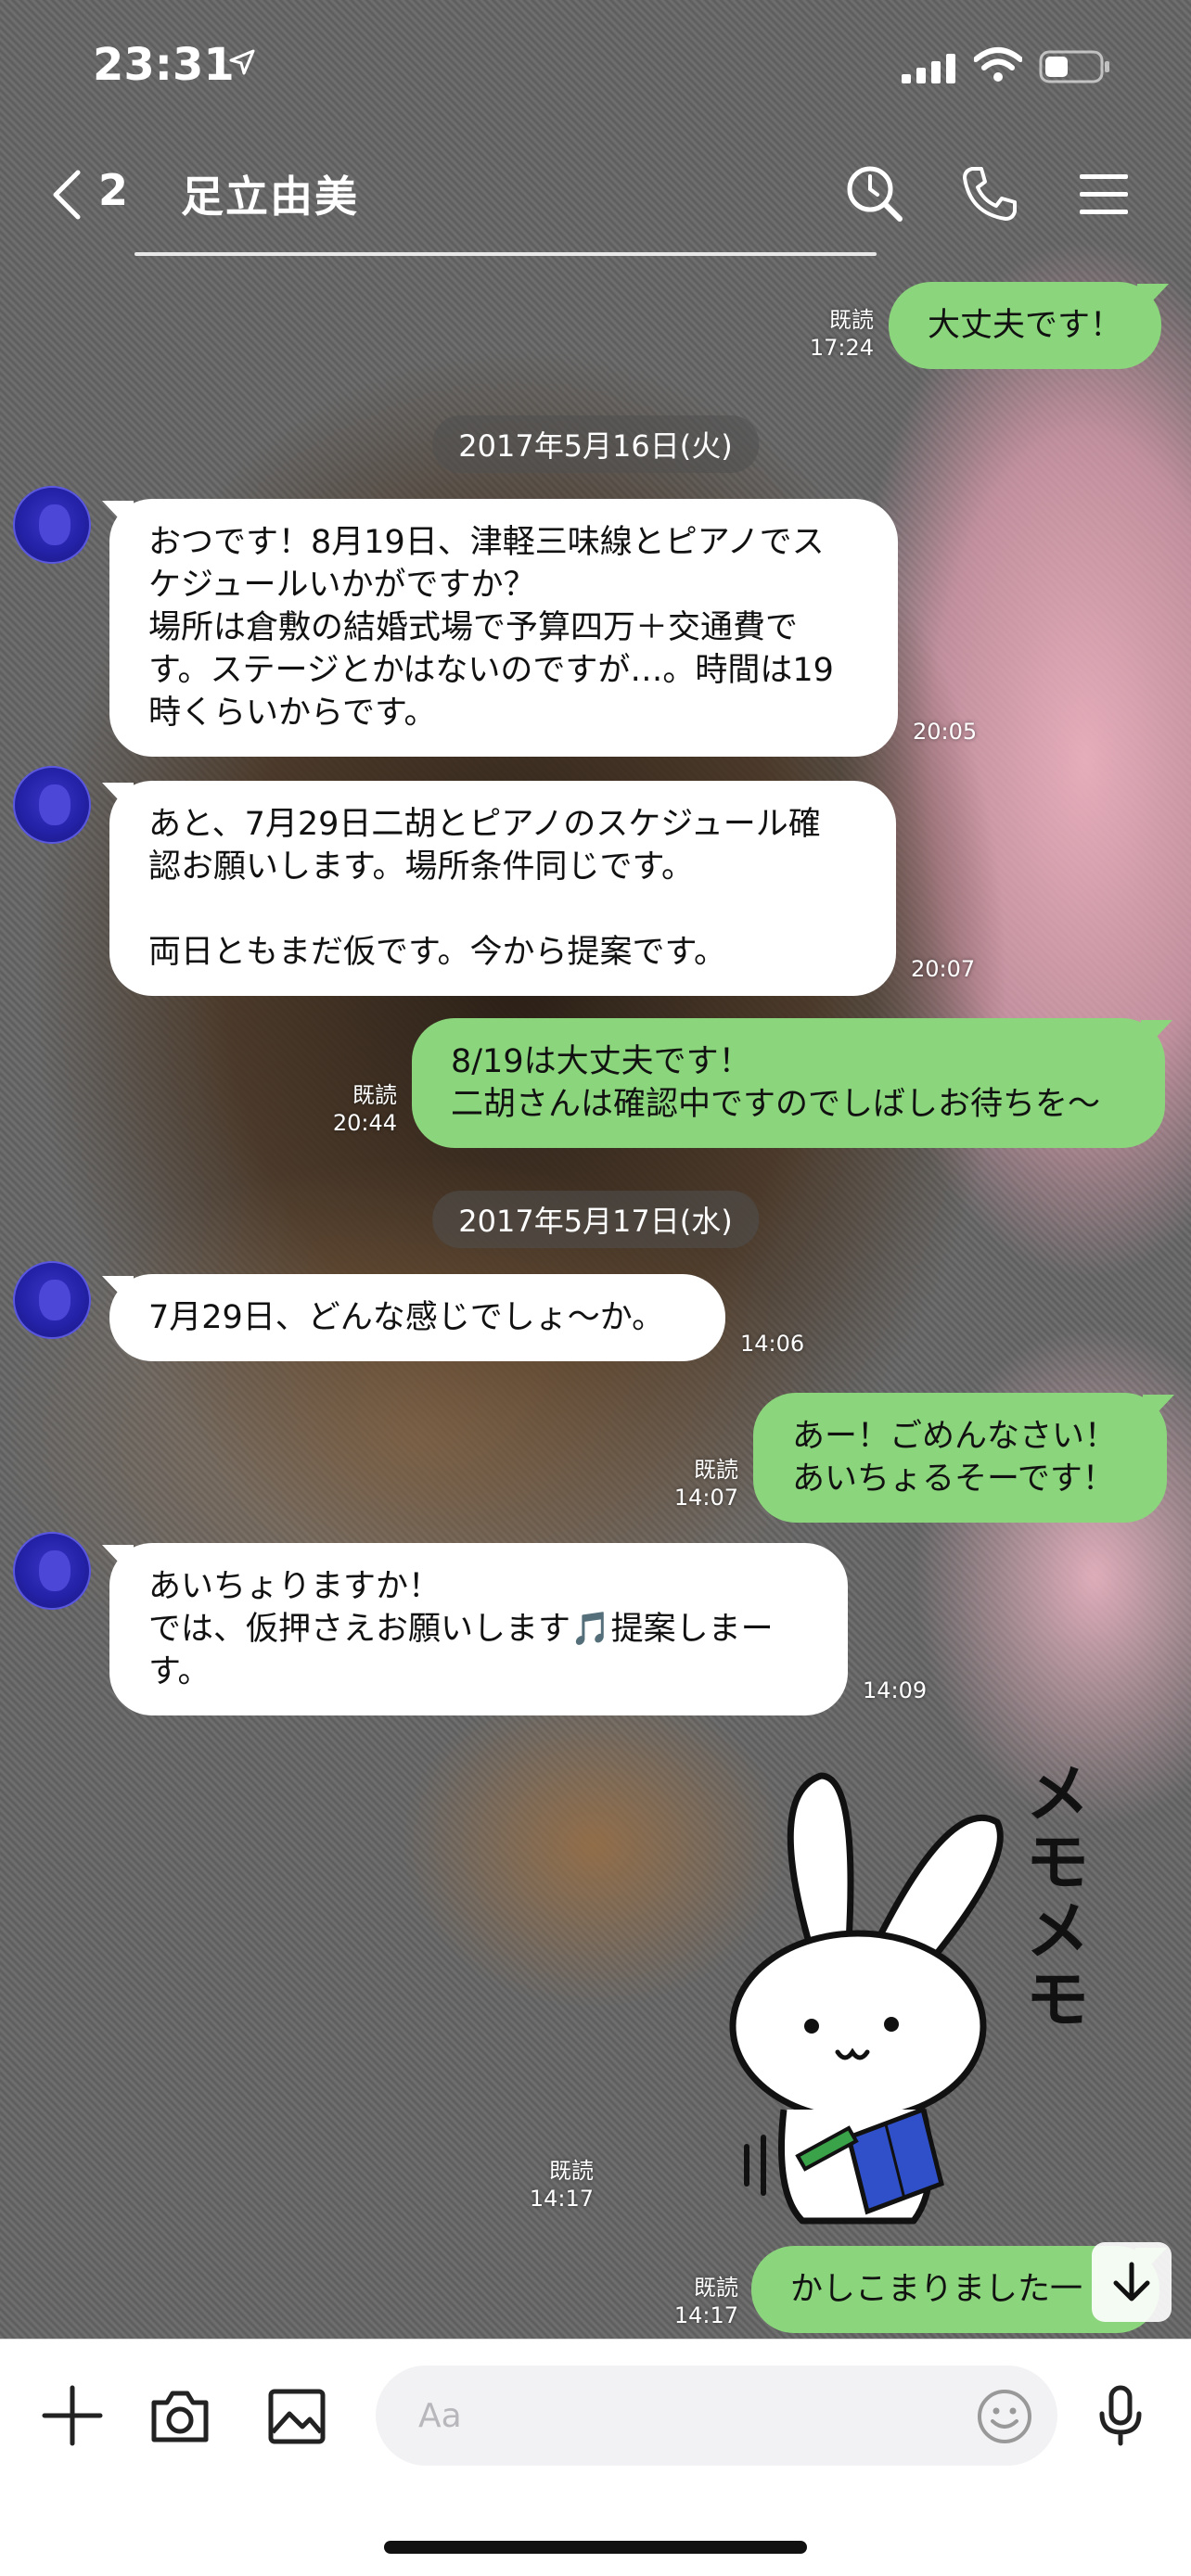 The image size is (1191, 2576). I want to click on date-separator: 2017年5月16日(火), so click(595, 444).